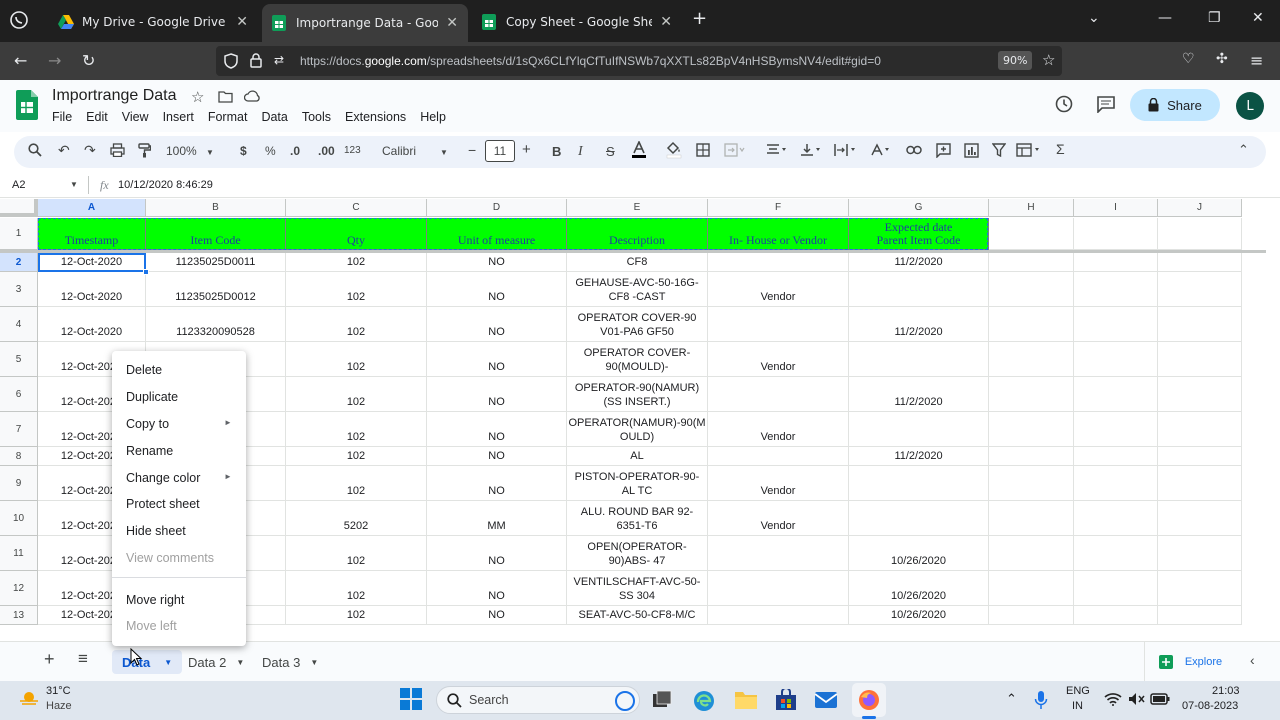  Describe the element at coordinates (352, 150) in the screenshot. I see `more-formats-button: 123` at that location.